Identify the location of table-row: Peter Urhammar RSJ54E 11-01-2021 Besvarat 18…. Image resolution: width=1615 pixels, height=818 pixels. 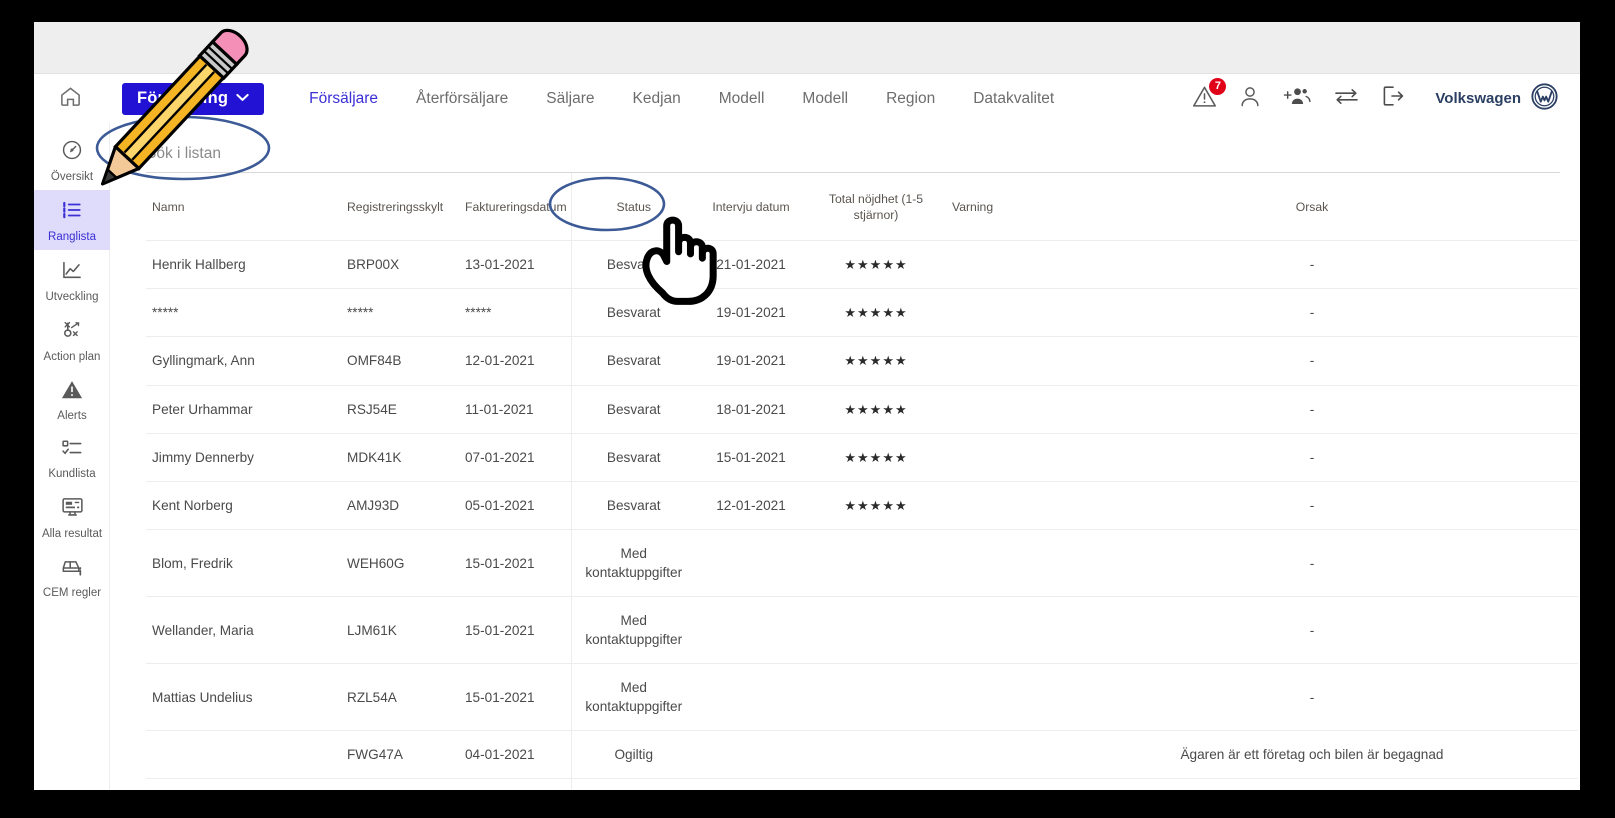
(862, 409).